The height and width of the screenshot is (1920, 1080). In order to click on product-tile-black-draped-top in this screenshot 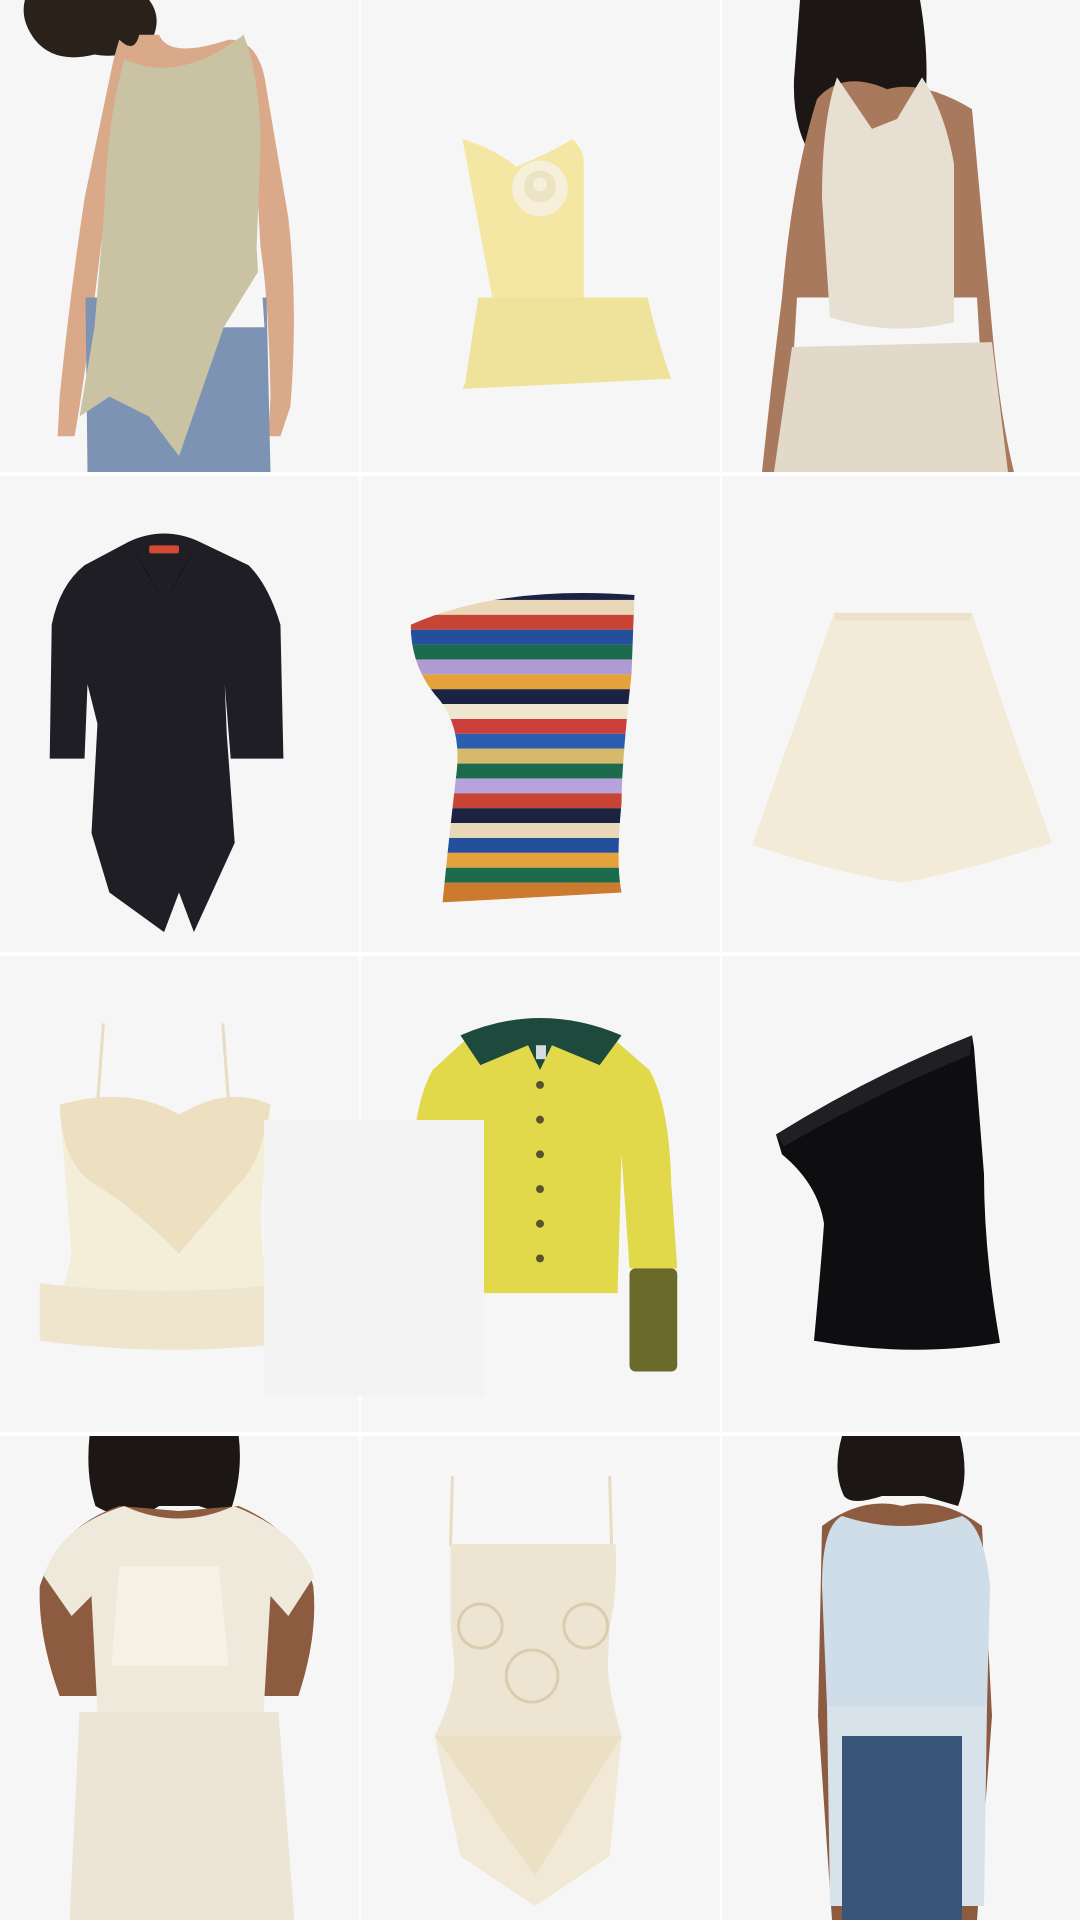, I will do `click(901, 1196)`.